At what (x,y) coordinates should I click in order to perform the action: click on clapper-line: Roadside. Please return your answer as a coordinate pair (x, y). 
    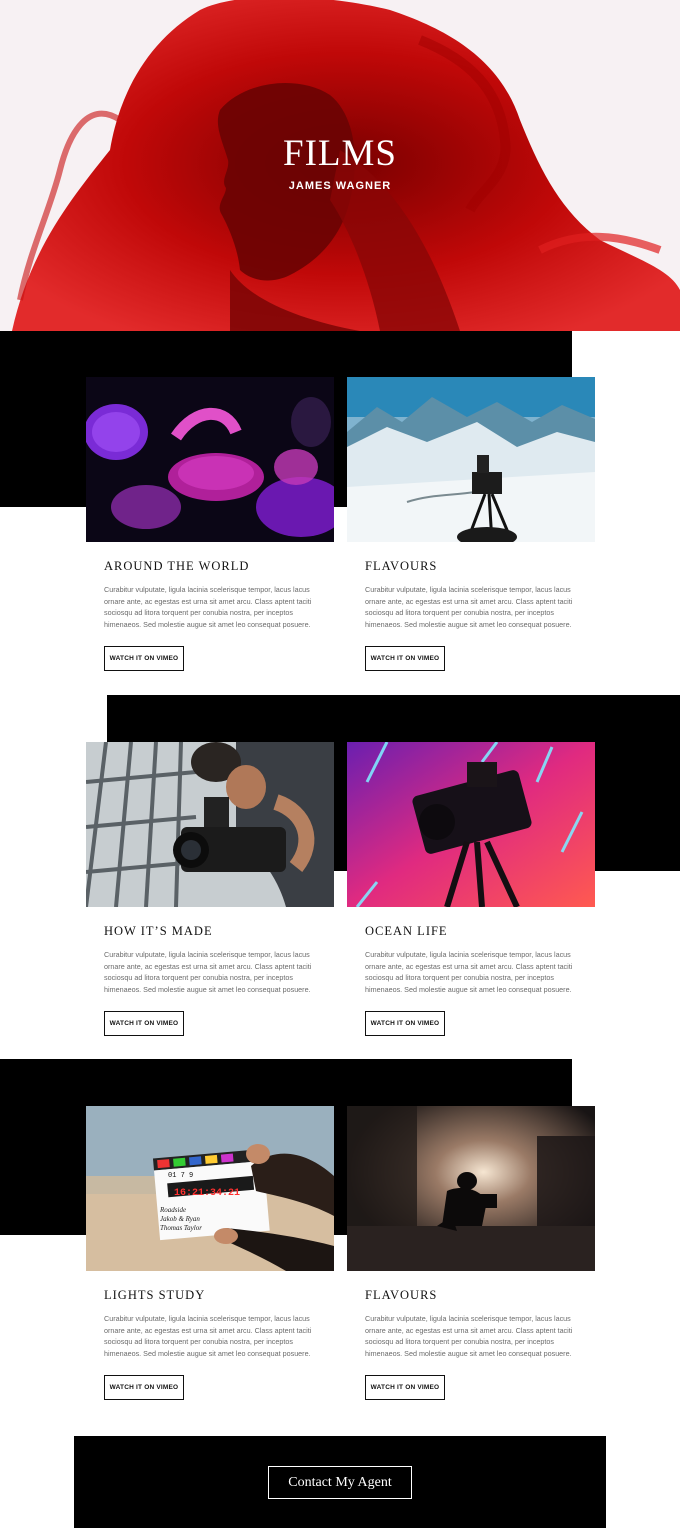
    Looking at the image, I should click on (173, 1210).